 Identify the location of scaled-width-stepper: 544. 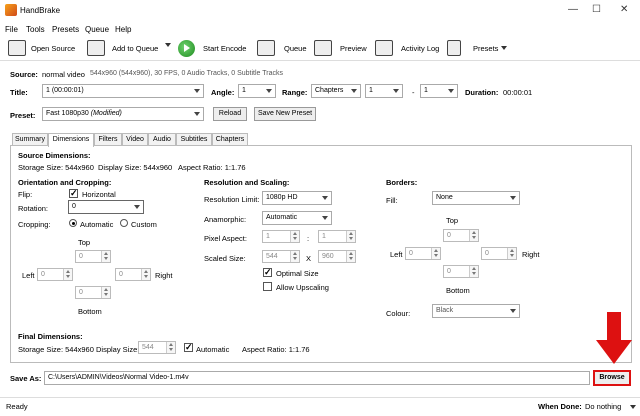
(281, 256).